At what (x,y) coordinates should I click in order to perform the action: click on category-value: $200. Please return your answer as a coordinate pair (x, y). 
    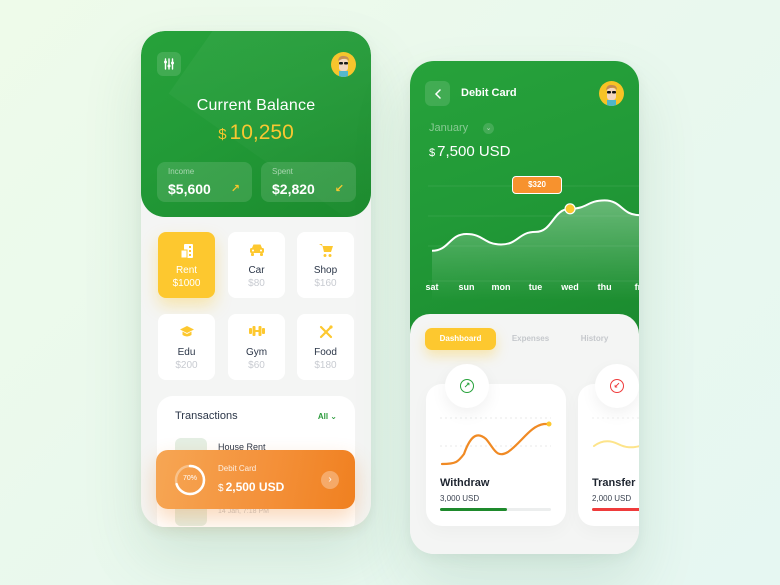
    Looking at the image, I should click on (186, 365).